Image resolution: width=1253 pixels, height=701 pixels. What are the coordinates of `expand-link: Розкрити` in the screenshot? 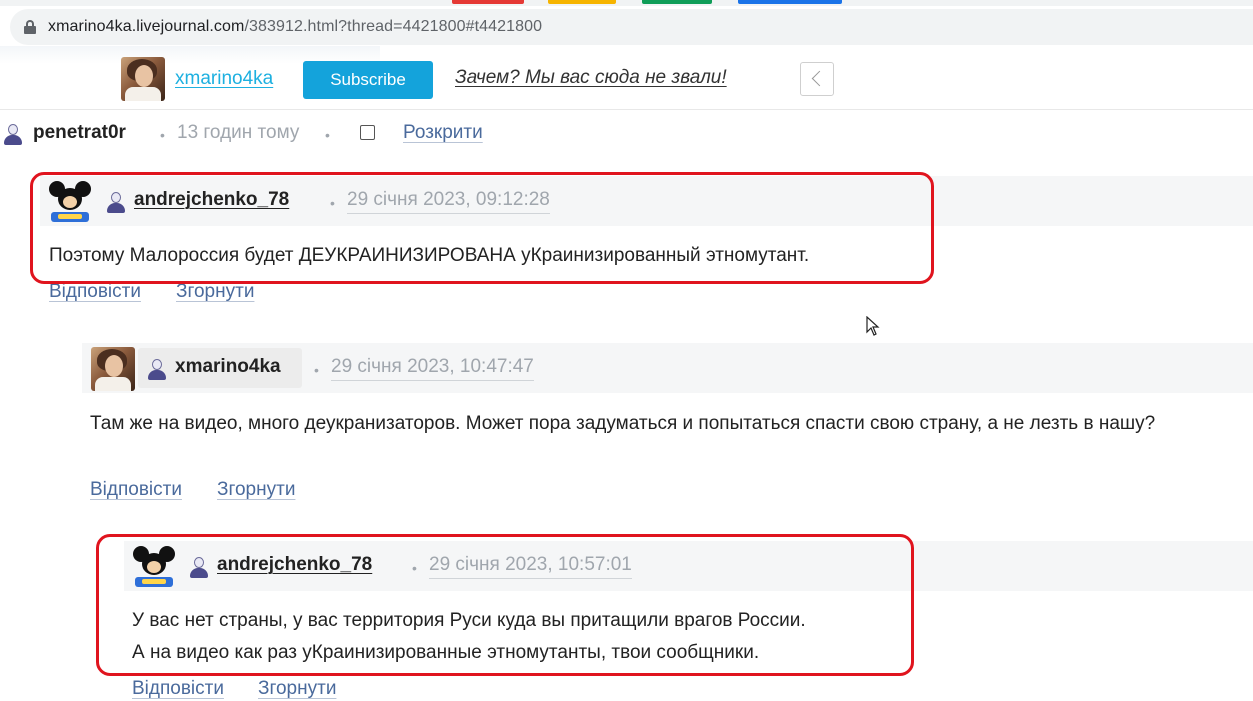 It's located at (443, 133).